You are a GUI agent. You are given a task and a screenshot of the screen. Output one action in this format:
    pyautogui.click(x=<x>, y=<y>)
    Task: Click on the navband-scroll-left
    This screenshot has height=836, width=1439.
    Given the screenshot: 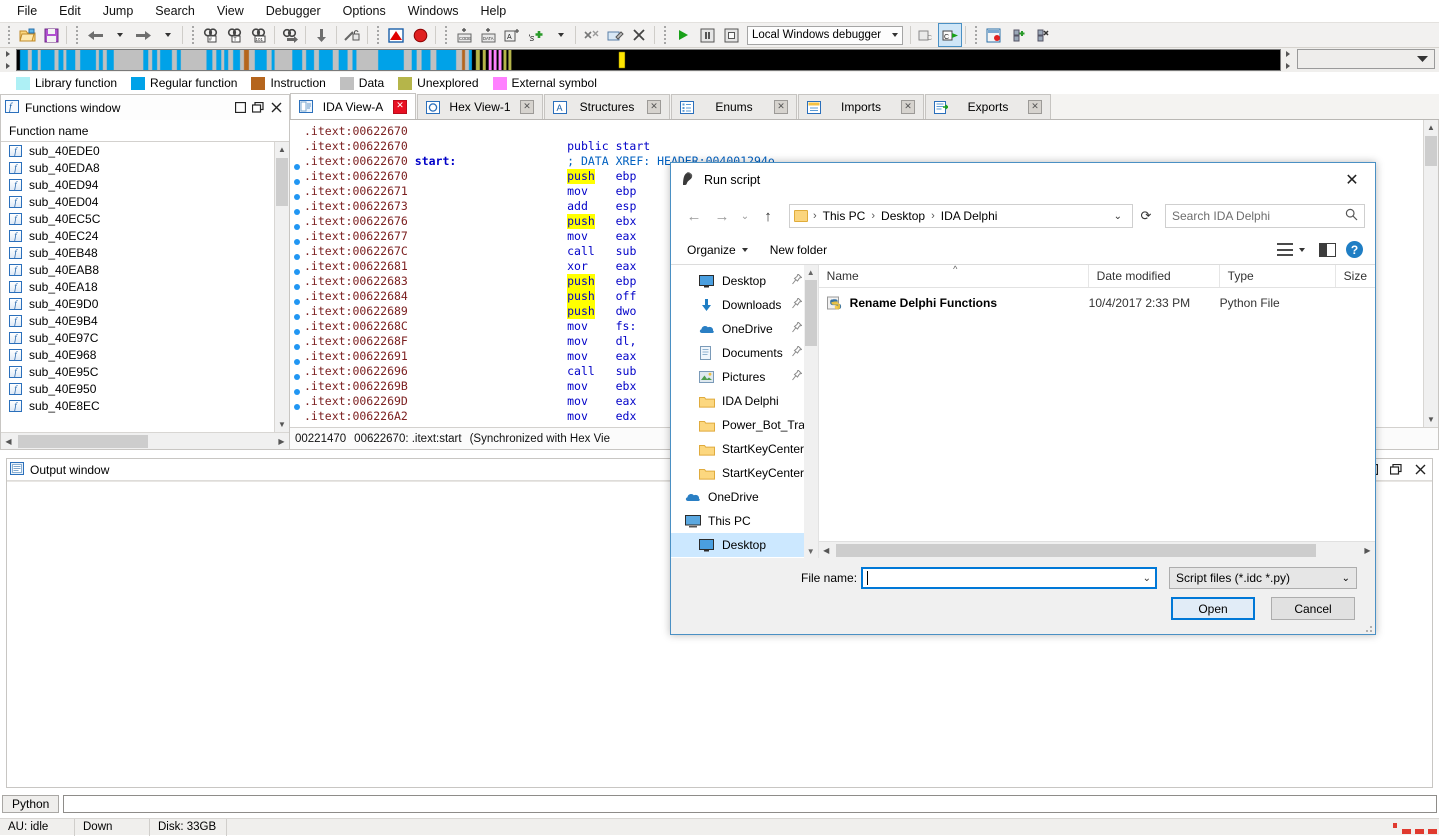 What is the action you would take?
    pyautogui.click(x=8, y=60)
    